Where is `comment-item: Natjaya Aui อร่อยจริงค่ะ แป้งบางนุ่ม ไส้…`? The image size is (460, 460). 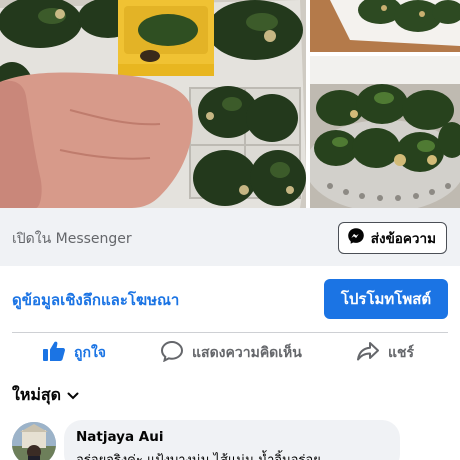
comment-item: Natjaya Aui อร่อยจริงค่ะ แป้งบางนุ่ม ไส้… is located at coordinates (236, 440).